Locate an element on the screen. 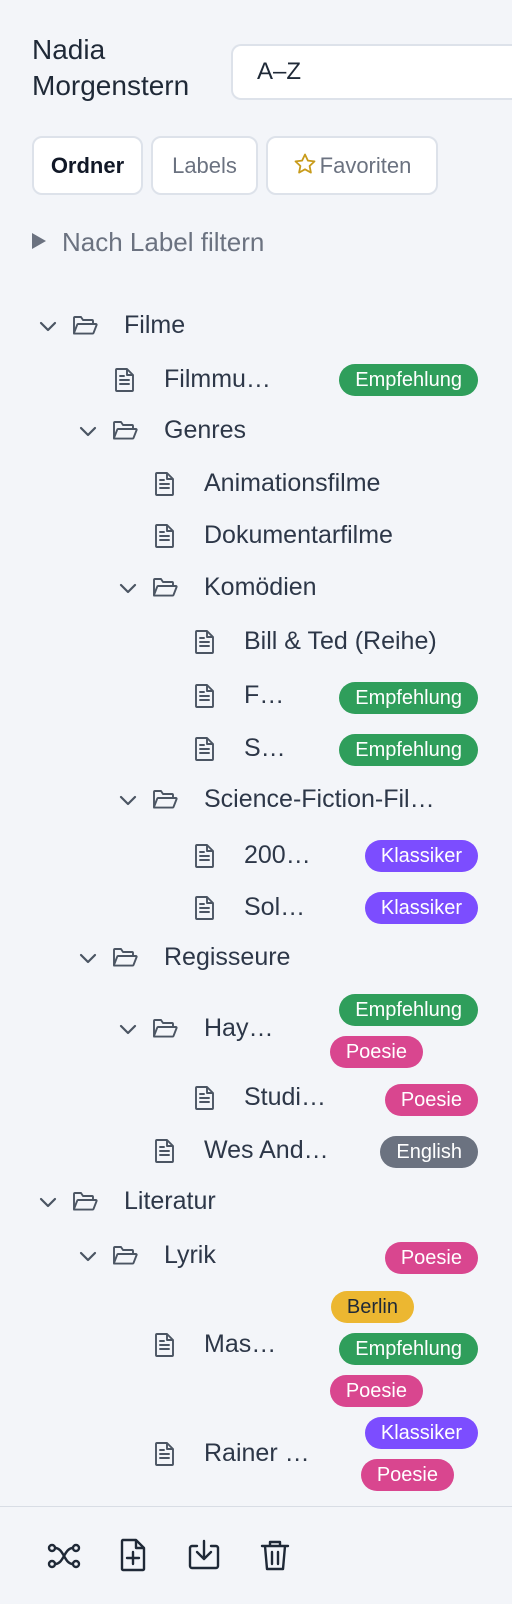 The height and width of the screenshot is (1604, 512). tree-item-label: Lyrik is located at coordinates (190, 1255).